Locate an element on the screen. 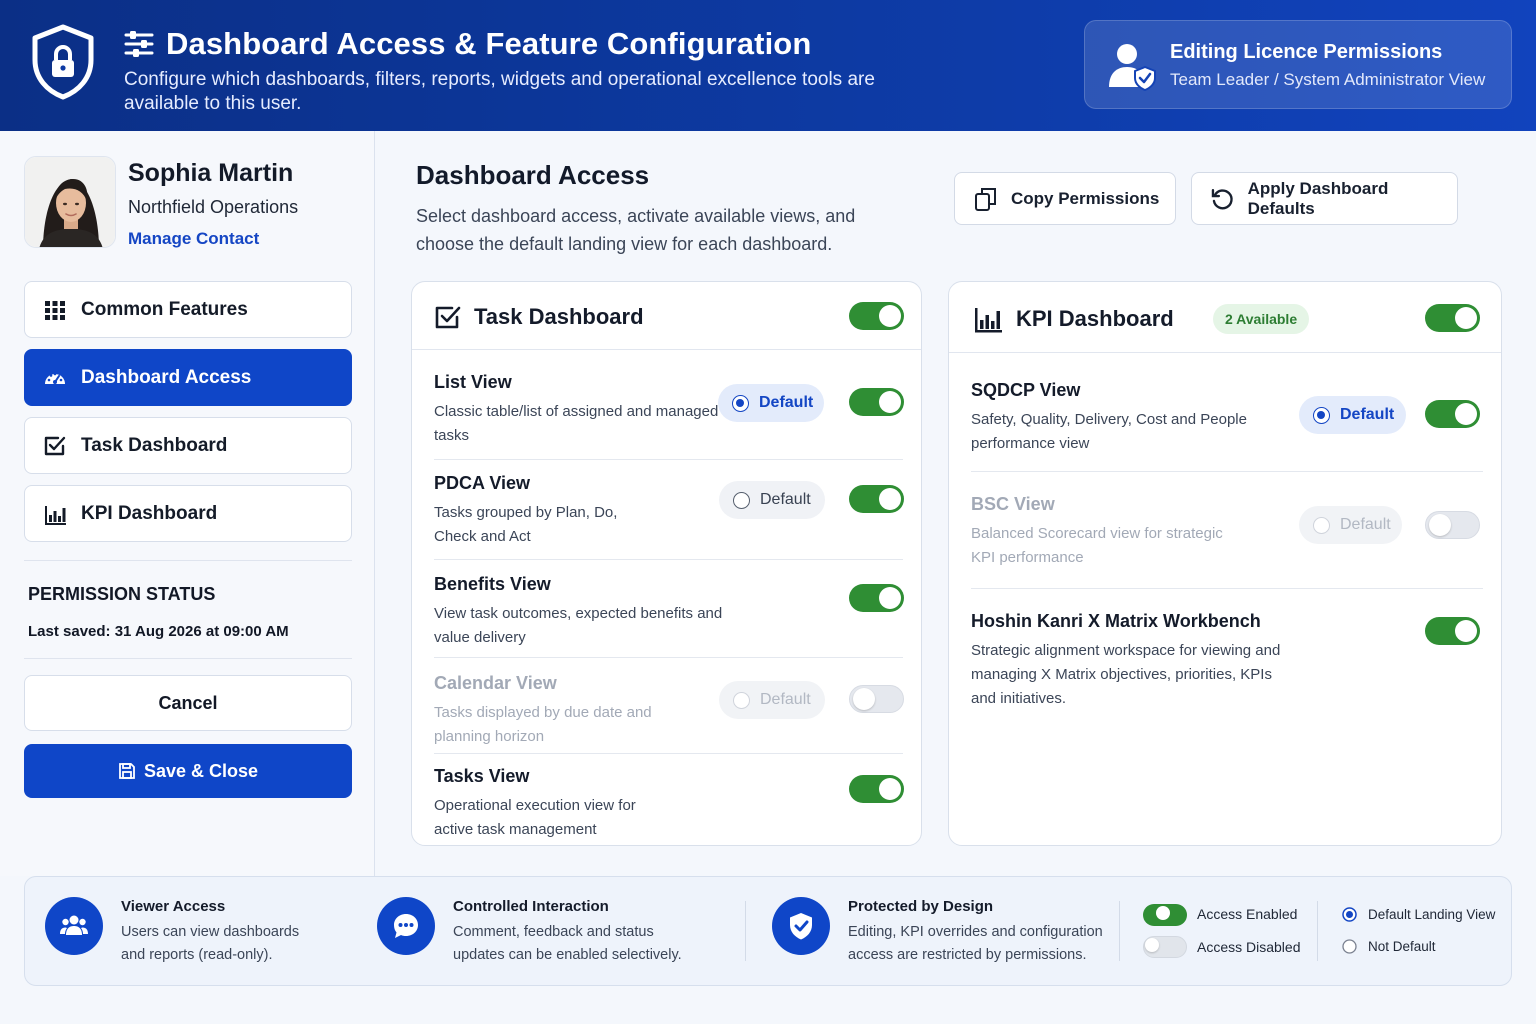 This screenshot has height=1024, width=1536. legend-disabled: Access Disabled is located at coordinates (1249, 947).